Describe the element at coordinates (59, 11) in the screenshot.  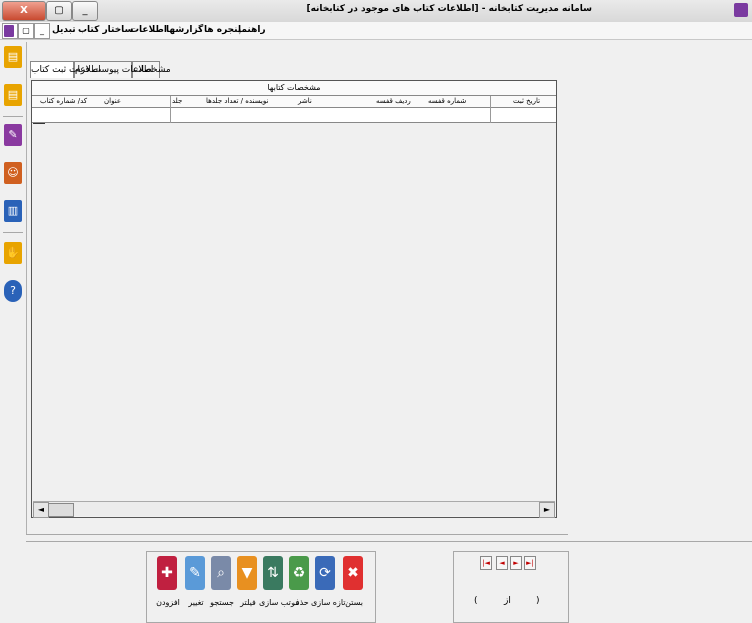
I see `window-maximize-button: ▢` at that location.